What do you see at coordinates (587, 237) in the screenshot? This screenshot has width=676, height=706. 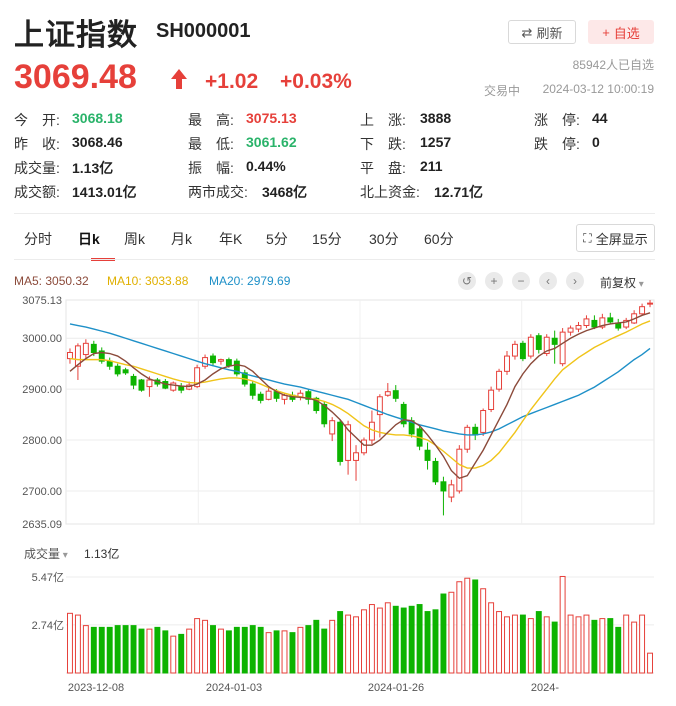 I see `fullscreen-icon: ⛶` at bounding box center [587, 237].